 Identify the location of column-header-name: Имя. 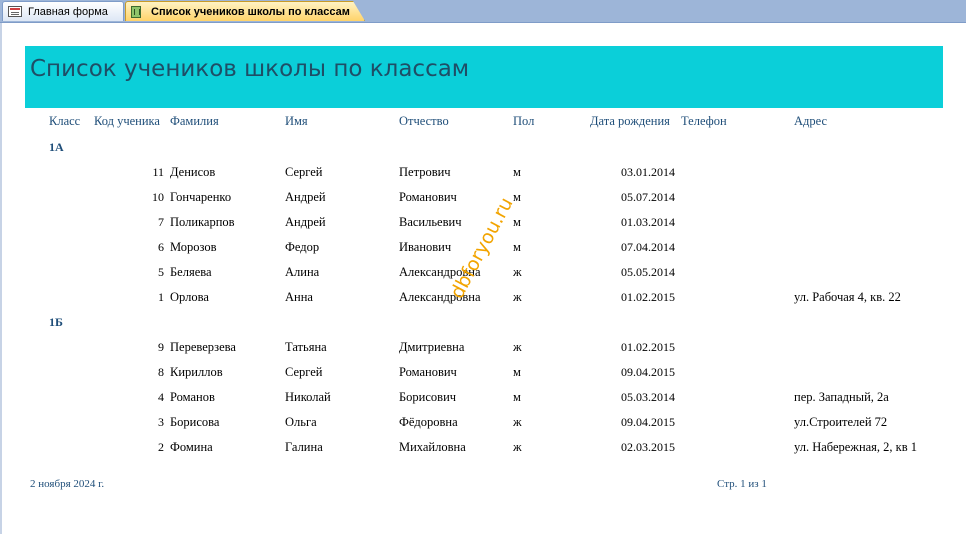
(296, 121).